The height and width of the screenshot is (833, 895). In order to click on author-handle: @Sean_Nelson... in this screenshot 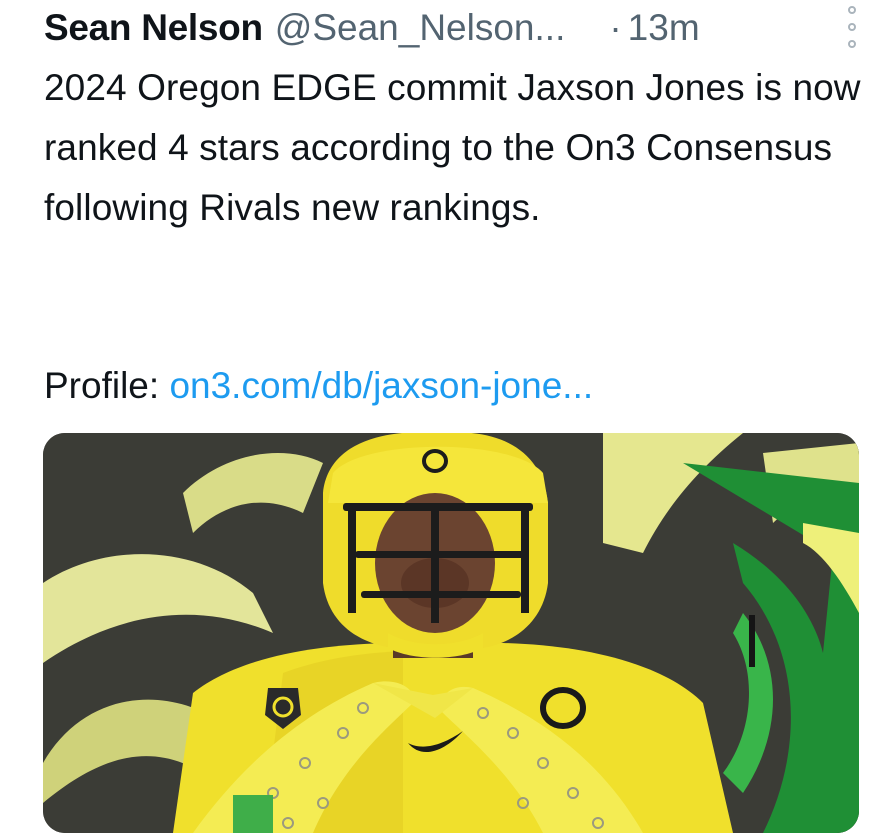, I will do `click(420, 28)`.